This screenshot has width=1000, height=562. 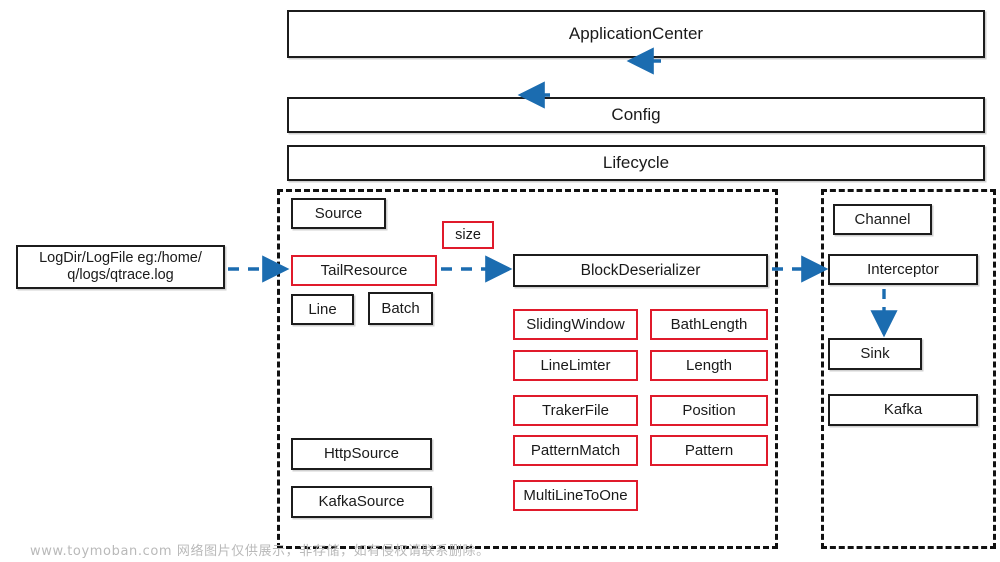 I want to click on interceptor-box: Interceptor, so click(x=903, y=269).